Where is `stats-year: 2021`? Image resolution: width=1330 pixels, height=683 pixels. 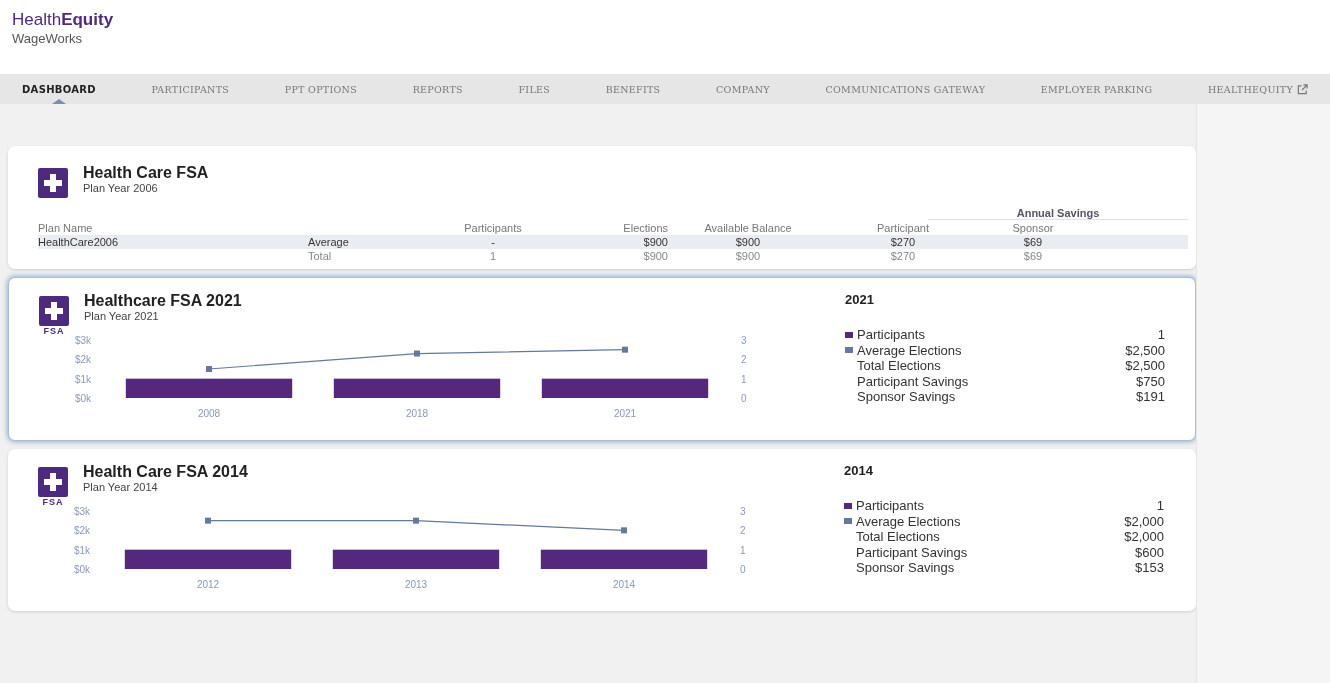 stats-year: 2021 is located at coordinates (860, 299).